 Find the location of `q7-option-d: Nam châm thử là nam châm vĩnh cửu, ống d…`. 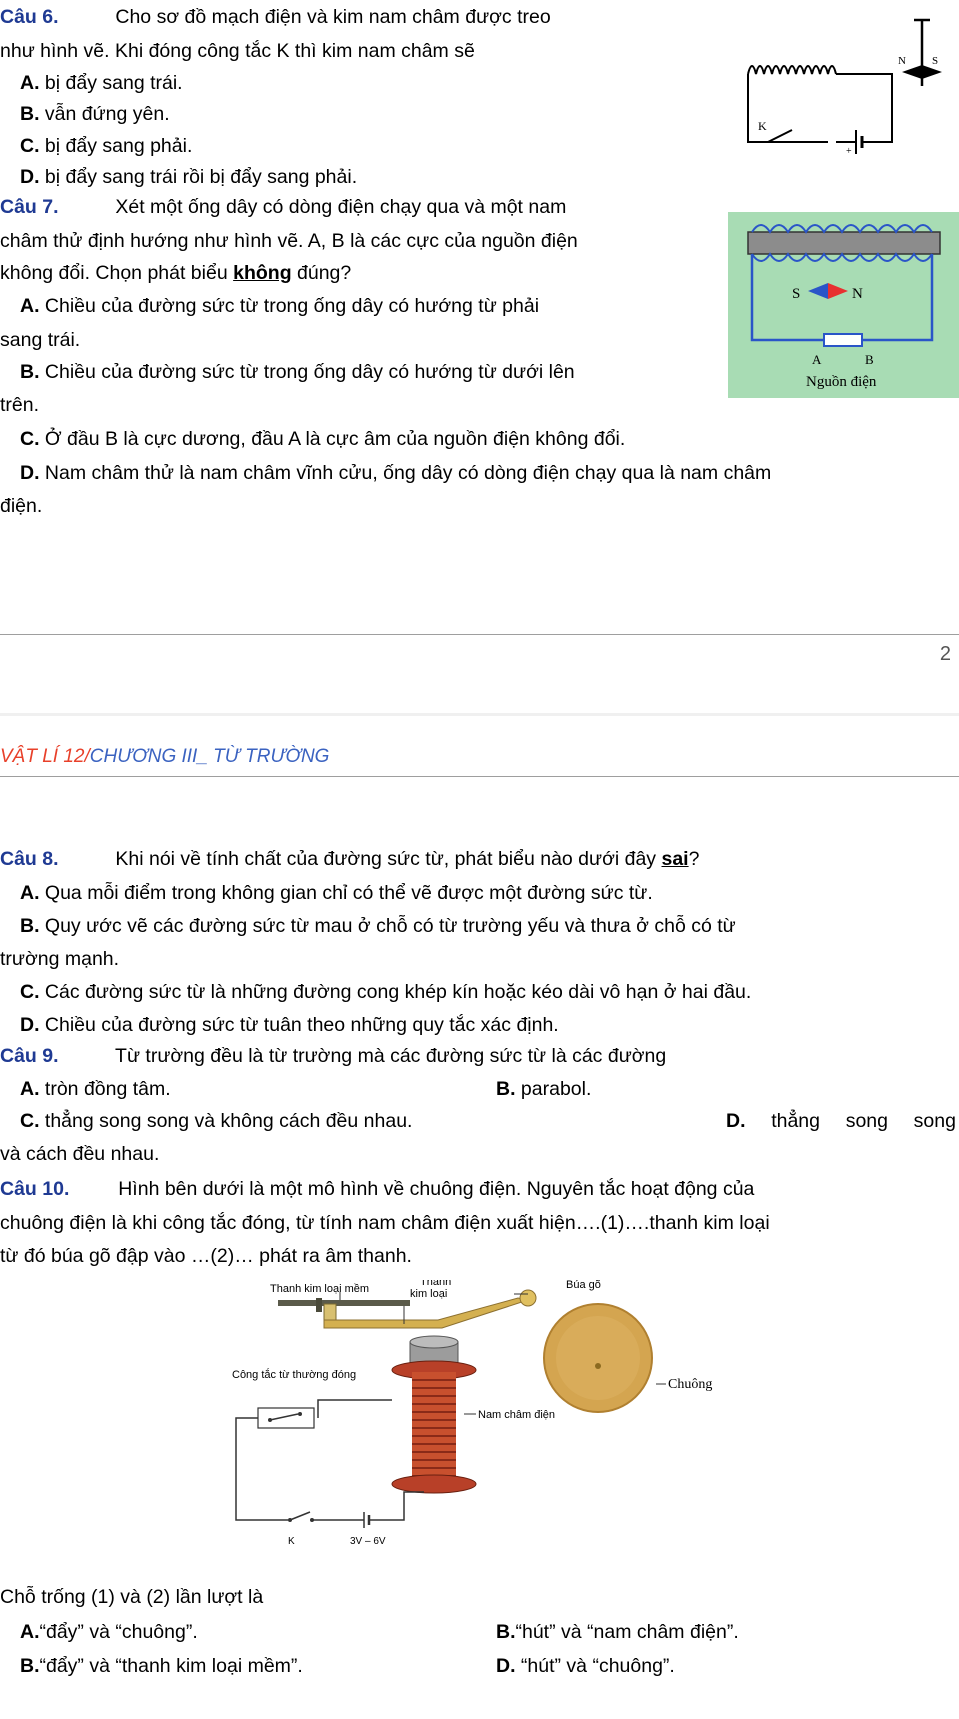

q7-option-d: Nam châm thử là nam châm vĩnh cửu, ống d… is located at coordinates (408, 473).